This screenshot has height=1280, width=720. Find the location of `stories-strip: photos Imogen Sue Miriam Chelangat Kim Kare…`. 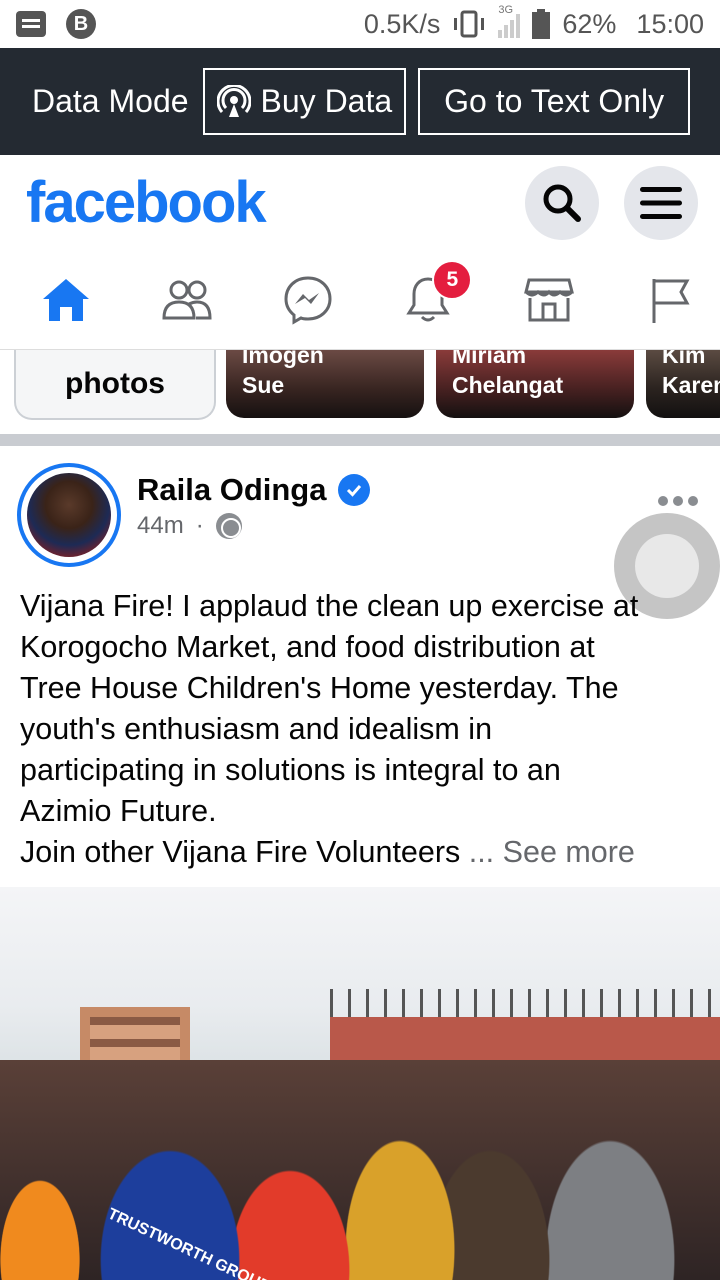

stories-strip: photos Imogen Sue Miriam Chelangat Kim Kare… is located at coordinates (360, 392).